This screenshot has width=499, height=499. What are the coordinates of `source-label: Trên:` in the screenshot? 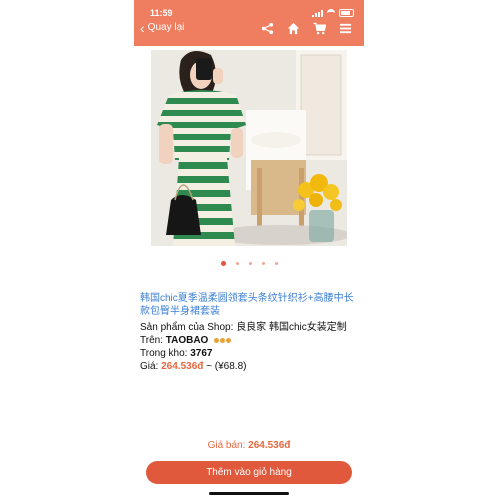 It's located at (151, 340).